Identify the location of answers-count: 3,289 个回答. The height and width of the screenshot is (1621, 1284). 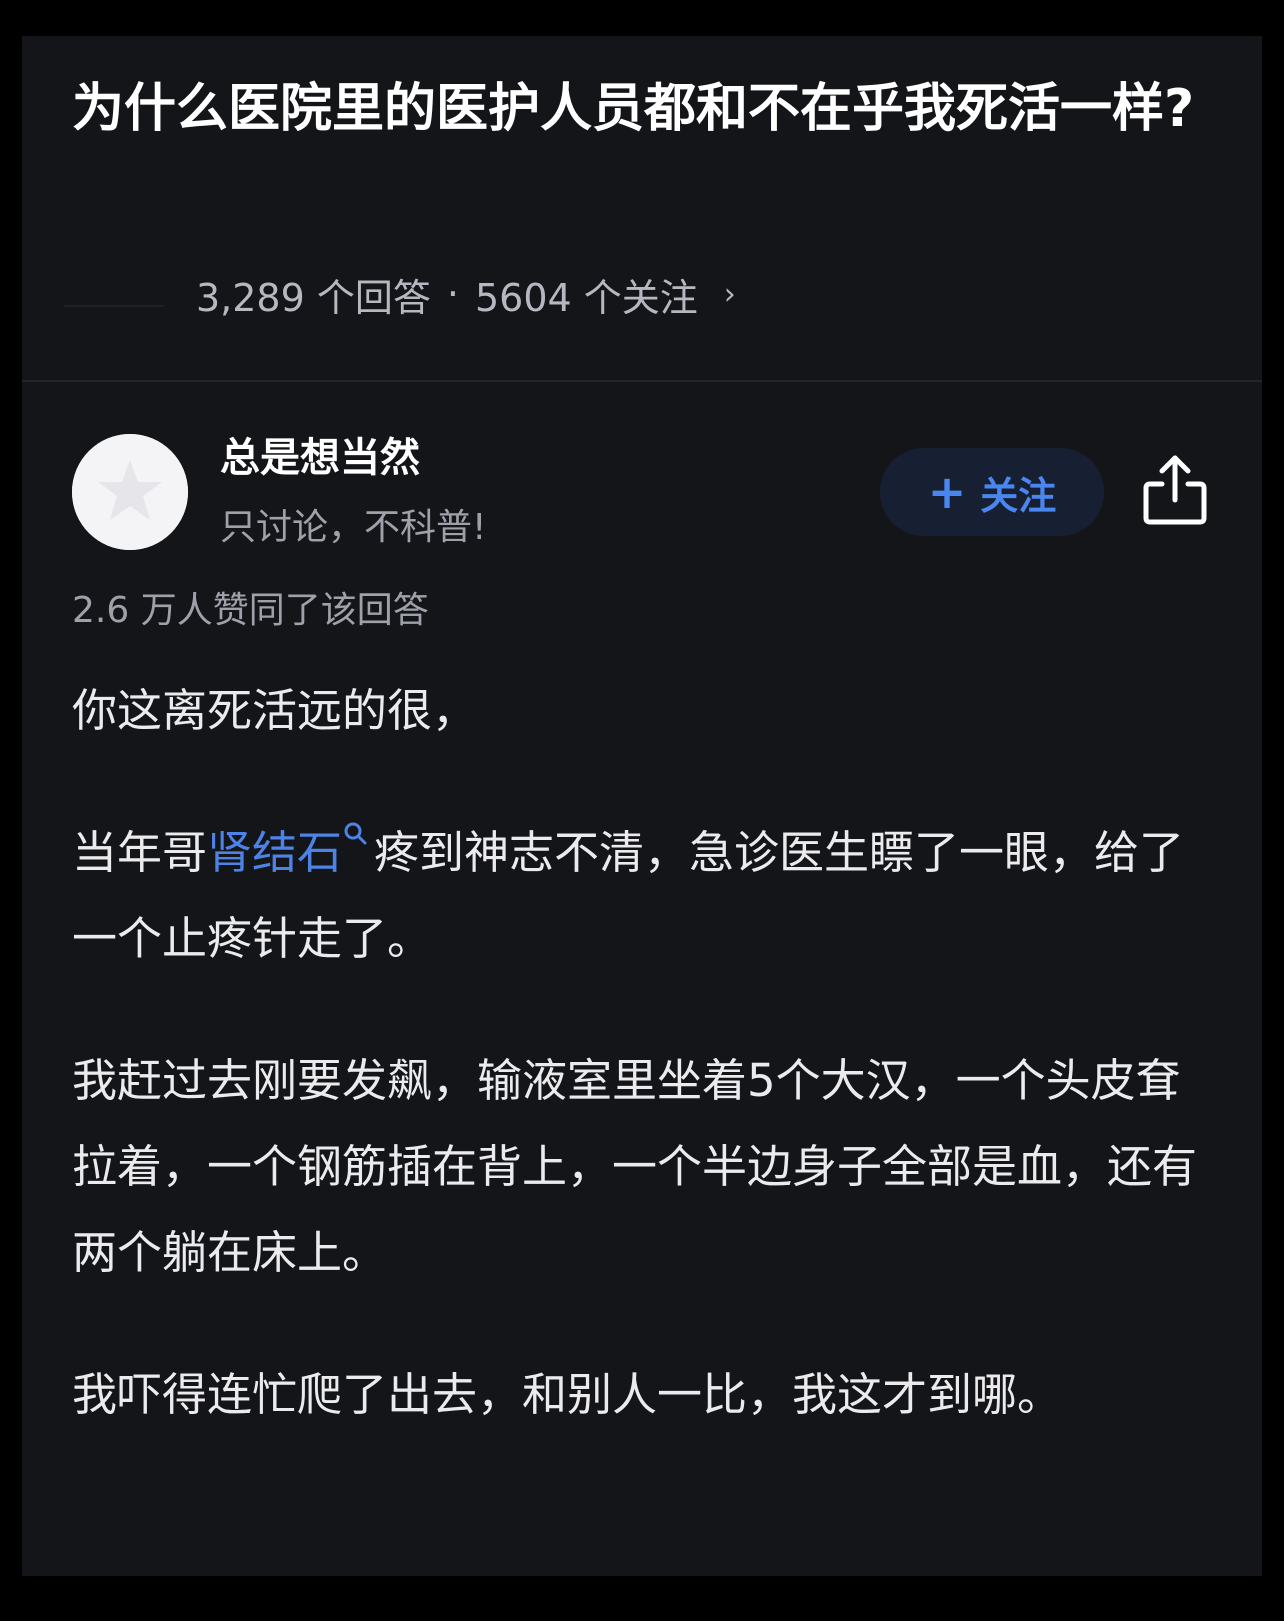
(313, 297).